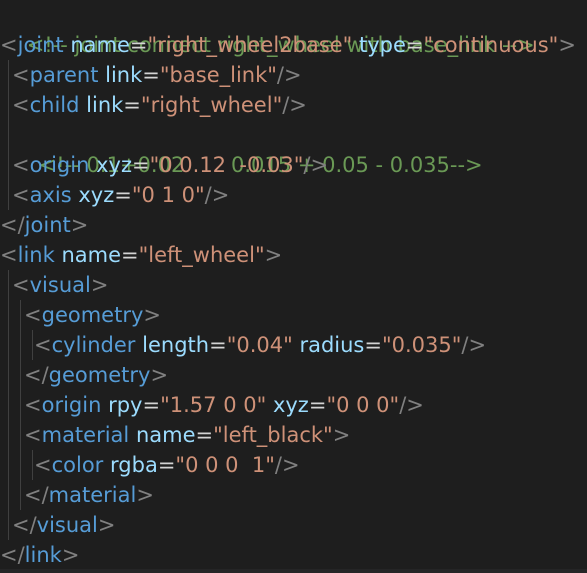  I want to click on attribute-value: "right_wheel", so click(211, 105).